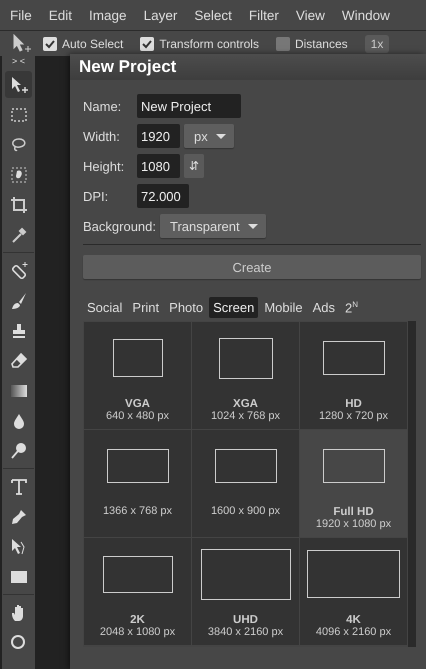  What do you see at coordinates (22, 44) in the screenshot?
I see `pointer-move-icon` at bounding box center [22, 44].